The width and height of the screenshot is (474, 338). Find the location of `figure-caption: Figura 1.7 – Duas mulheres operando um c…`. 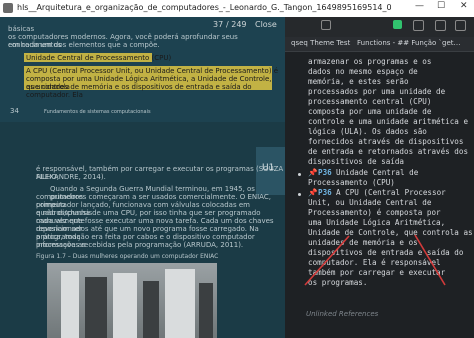

figure-caption: Figura 1.7 – Duas mulheres operando um c… is located at coordinates (127, 256).